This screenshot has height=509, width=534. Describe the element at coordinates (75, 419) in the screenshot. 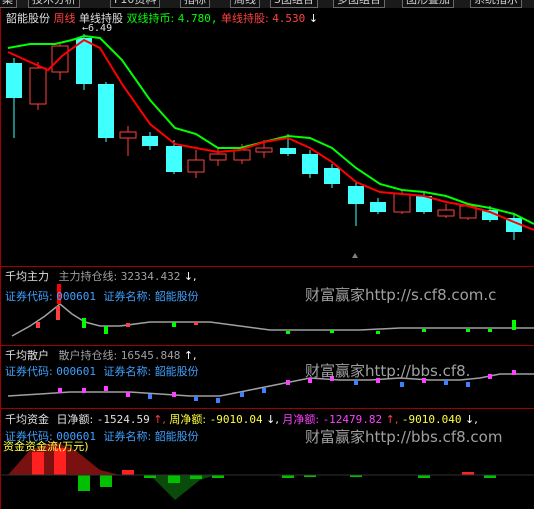

I see `day-net-label: 日净额:` at that location.